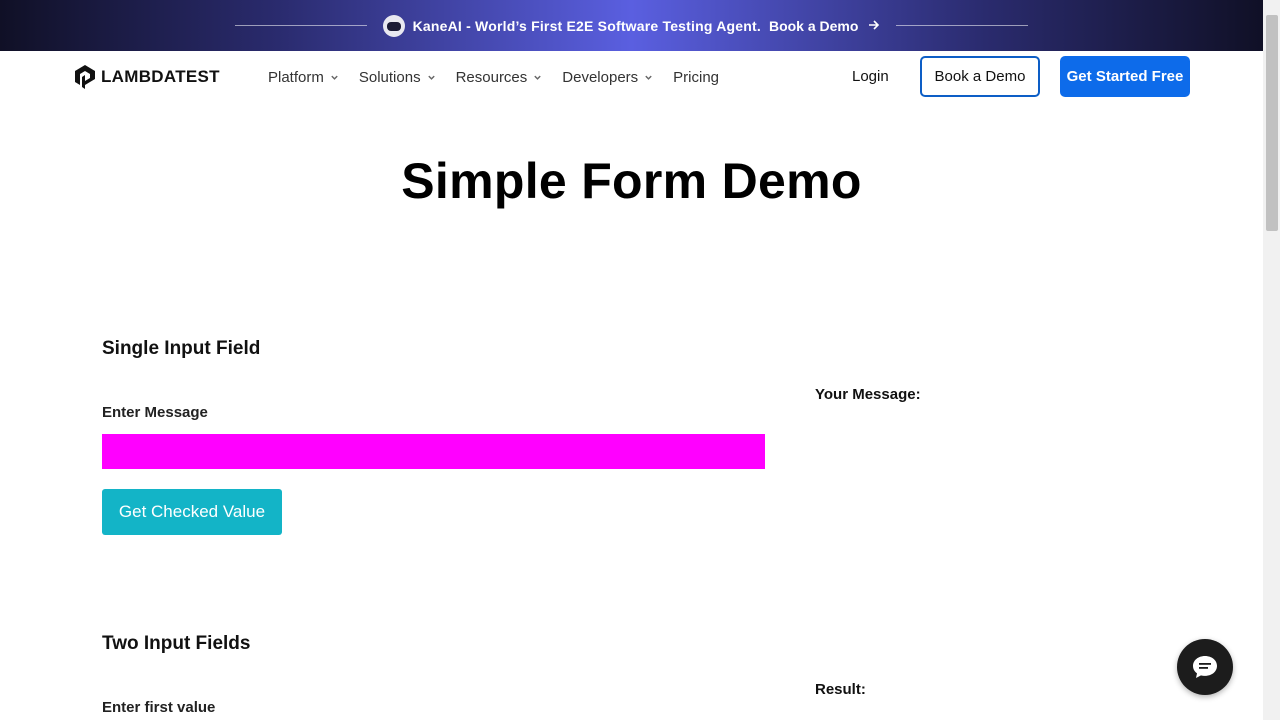 Image resolution: width=1280 pixels, height=720 pixels. What do you see at coordinates (1125, 76) in the screenshot?
I see `get-started-button: Get Started Free` at bounding box center [1125, 76].